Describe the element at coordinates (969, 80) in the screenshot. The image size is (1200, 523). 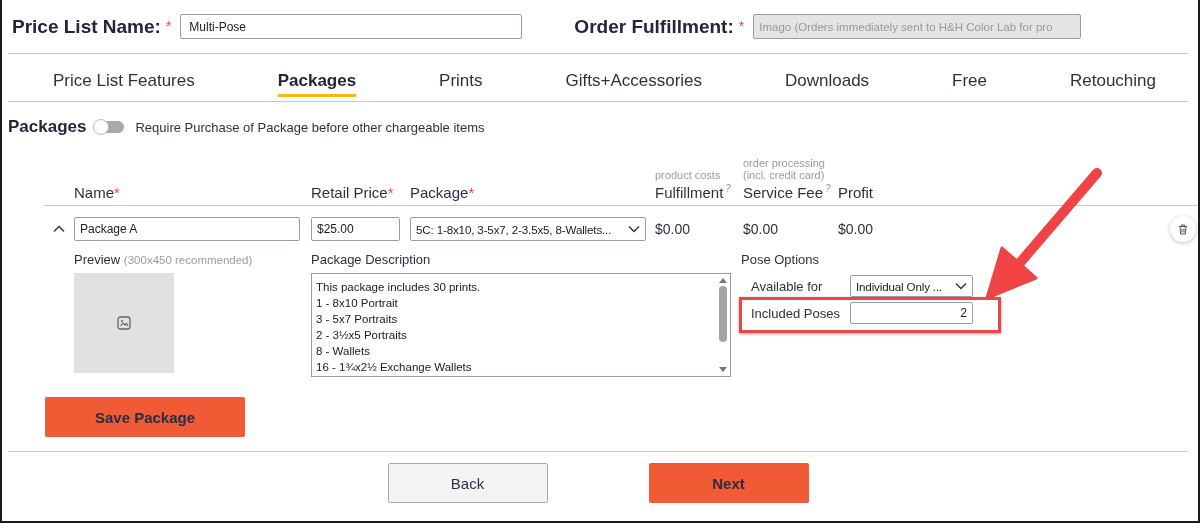
I see `tab: Free` at that location.